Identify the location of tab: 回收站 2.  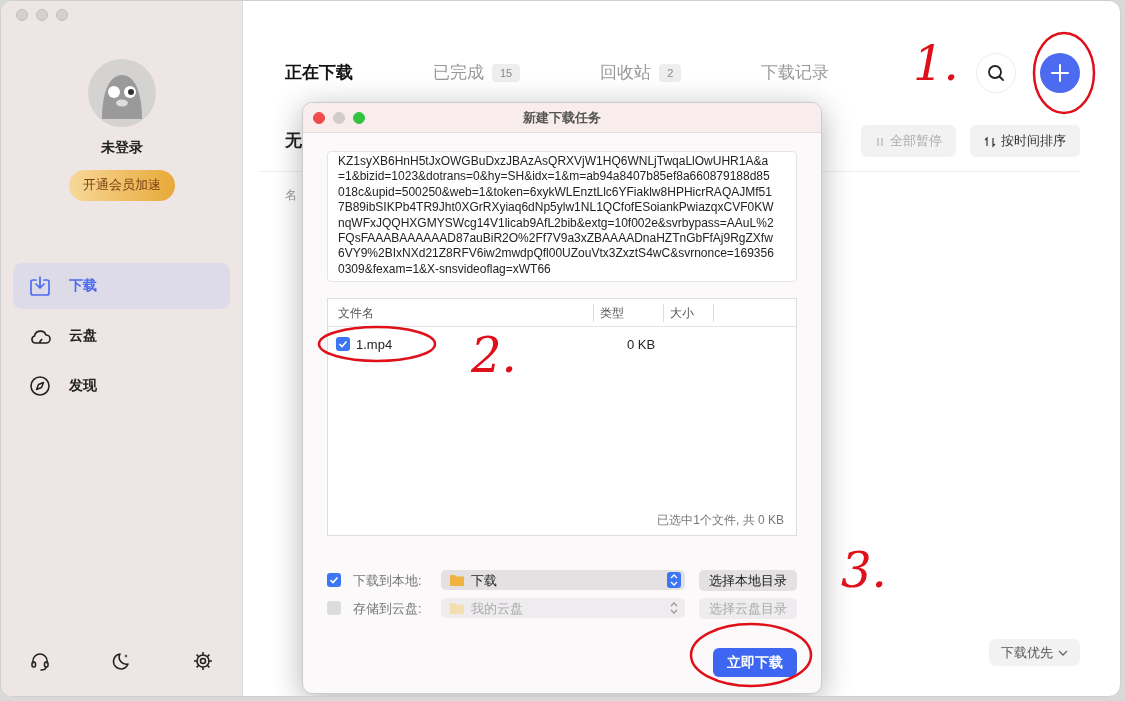
(641, 73).